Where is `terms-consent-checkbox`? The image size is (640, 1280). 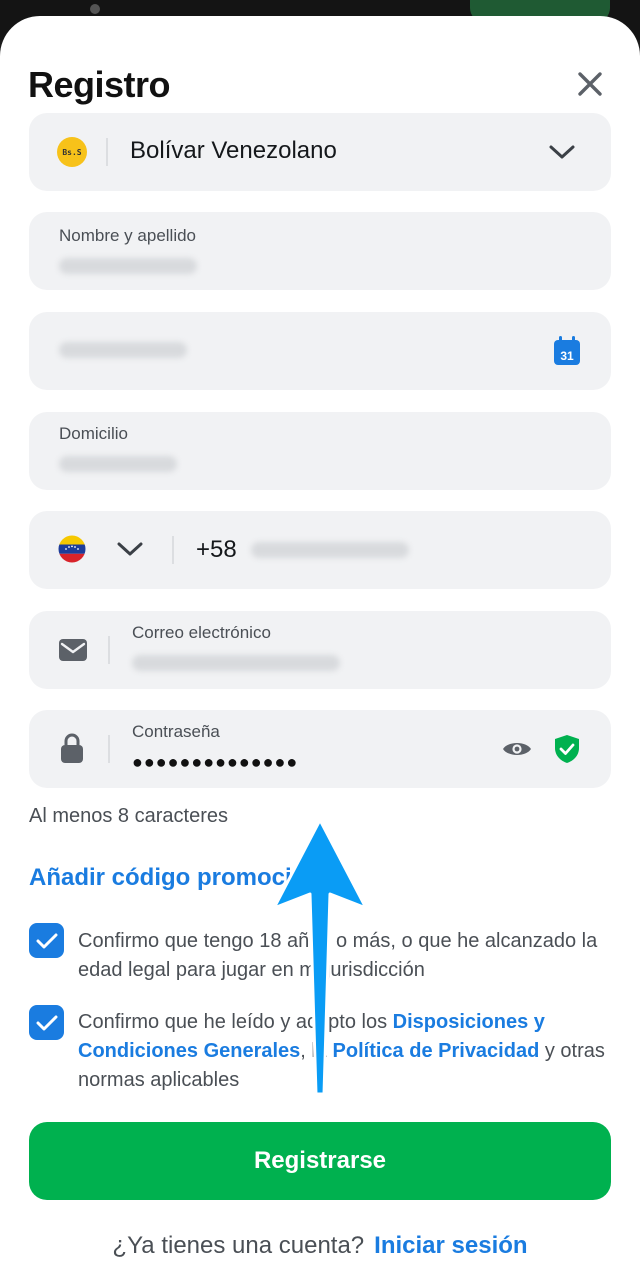
terms-consent-checkbox is located at coordinates (46, 1022).